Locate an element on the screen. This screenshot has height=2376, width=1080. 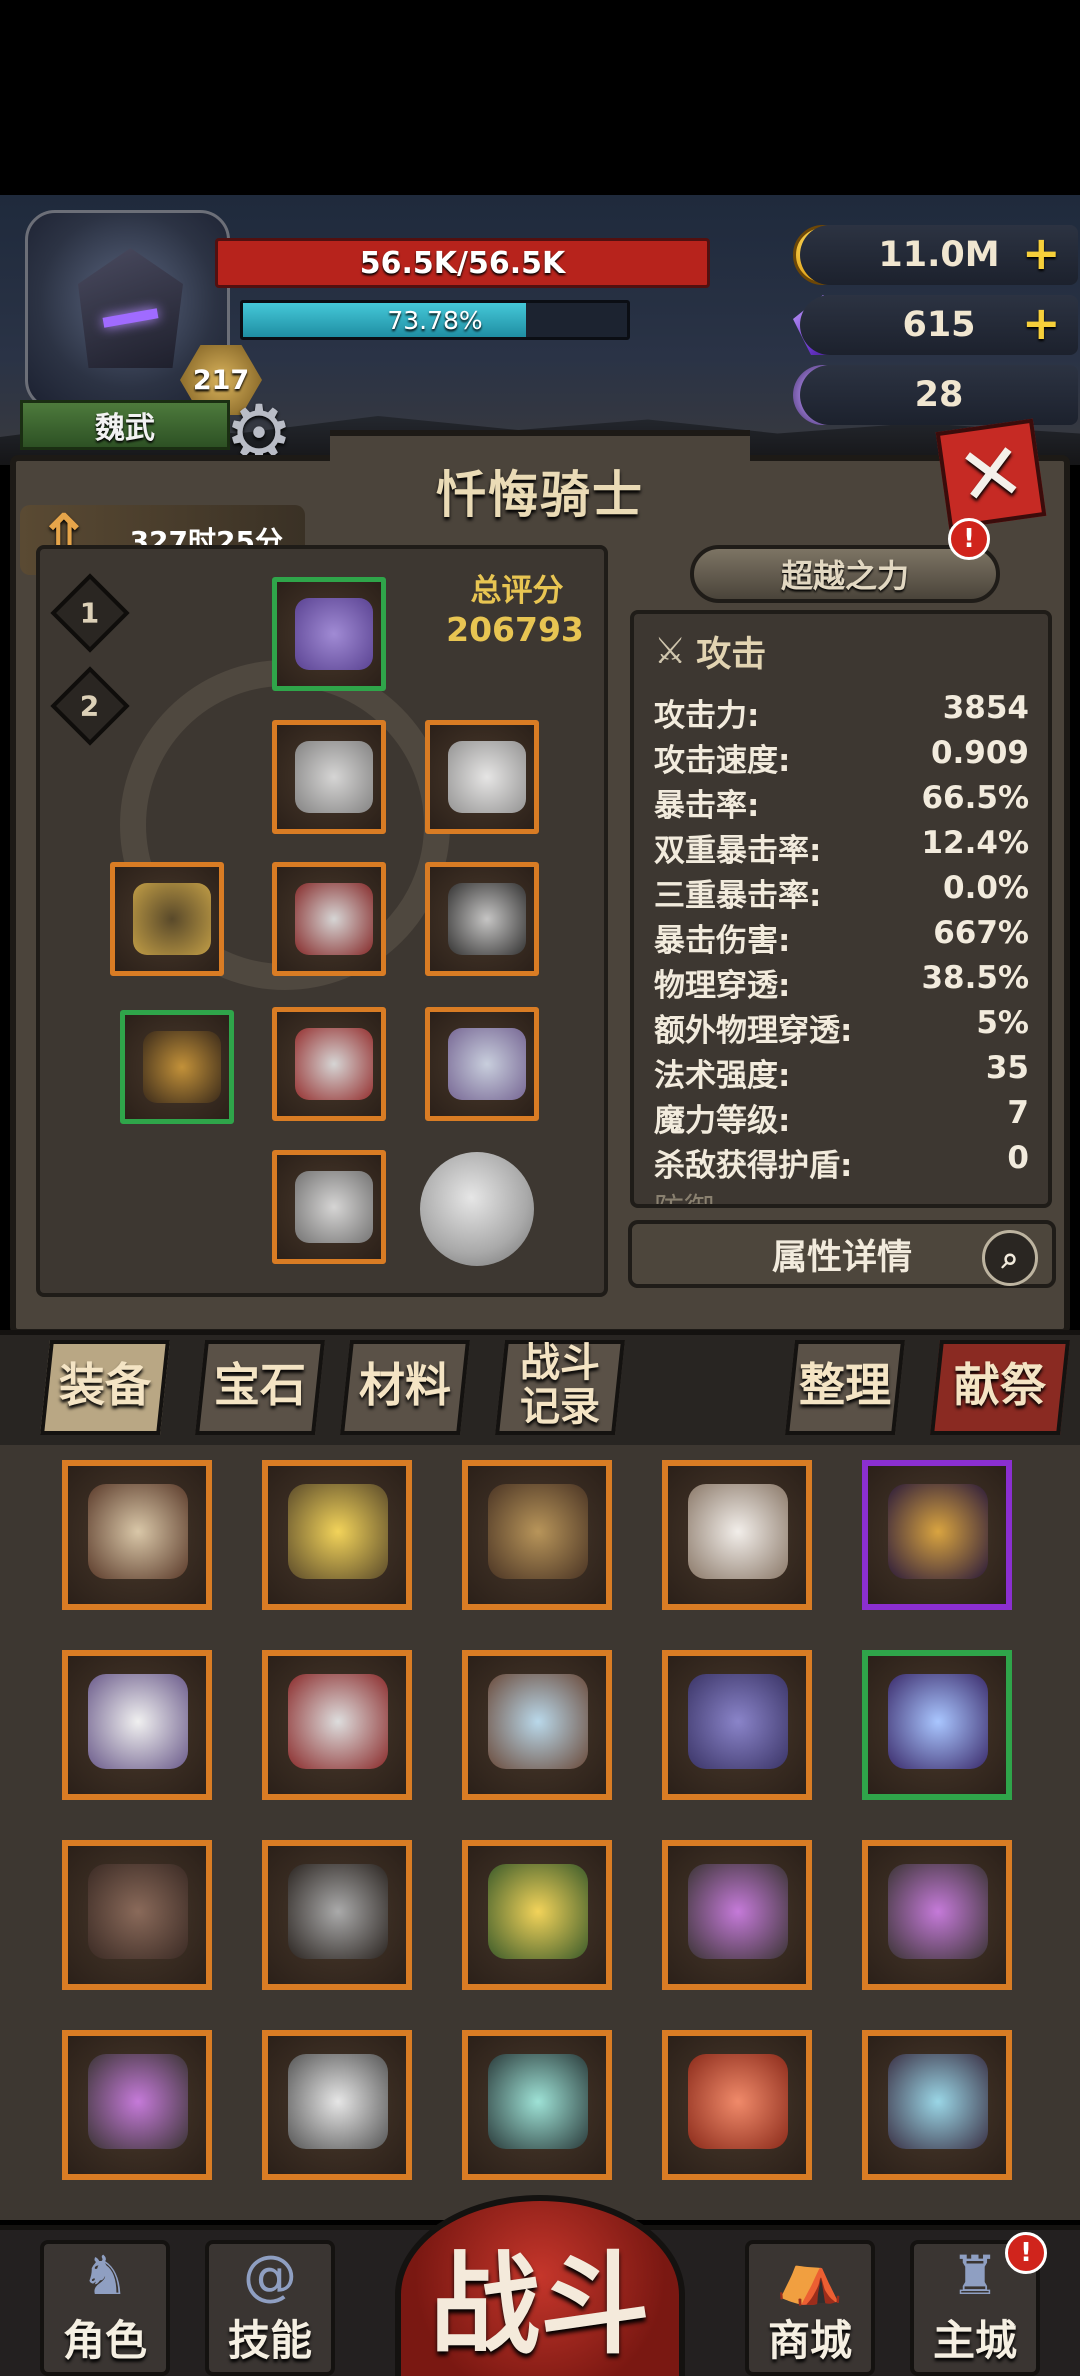
equip-slot-ring is located at coordinates (167, 919).